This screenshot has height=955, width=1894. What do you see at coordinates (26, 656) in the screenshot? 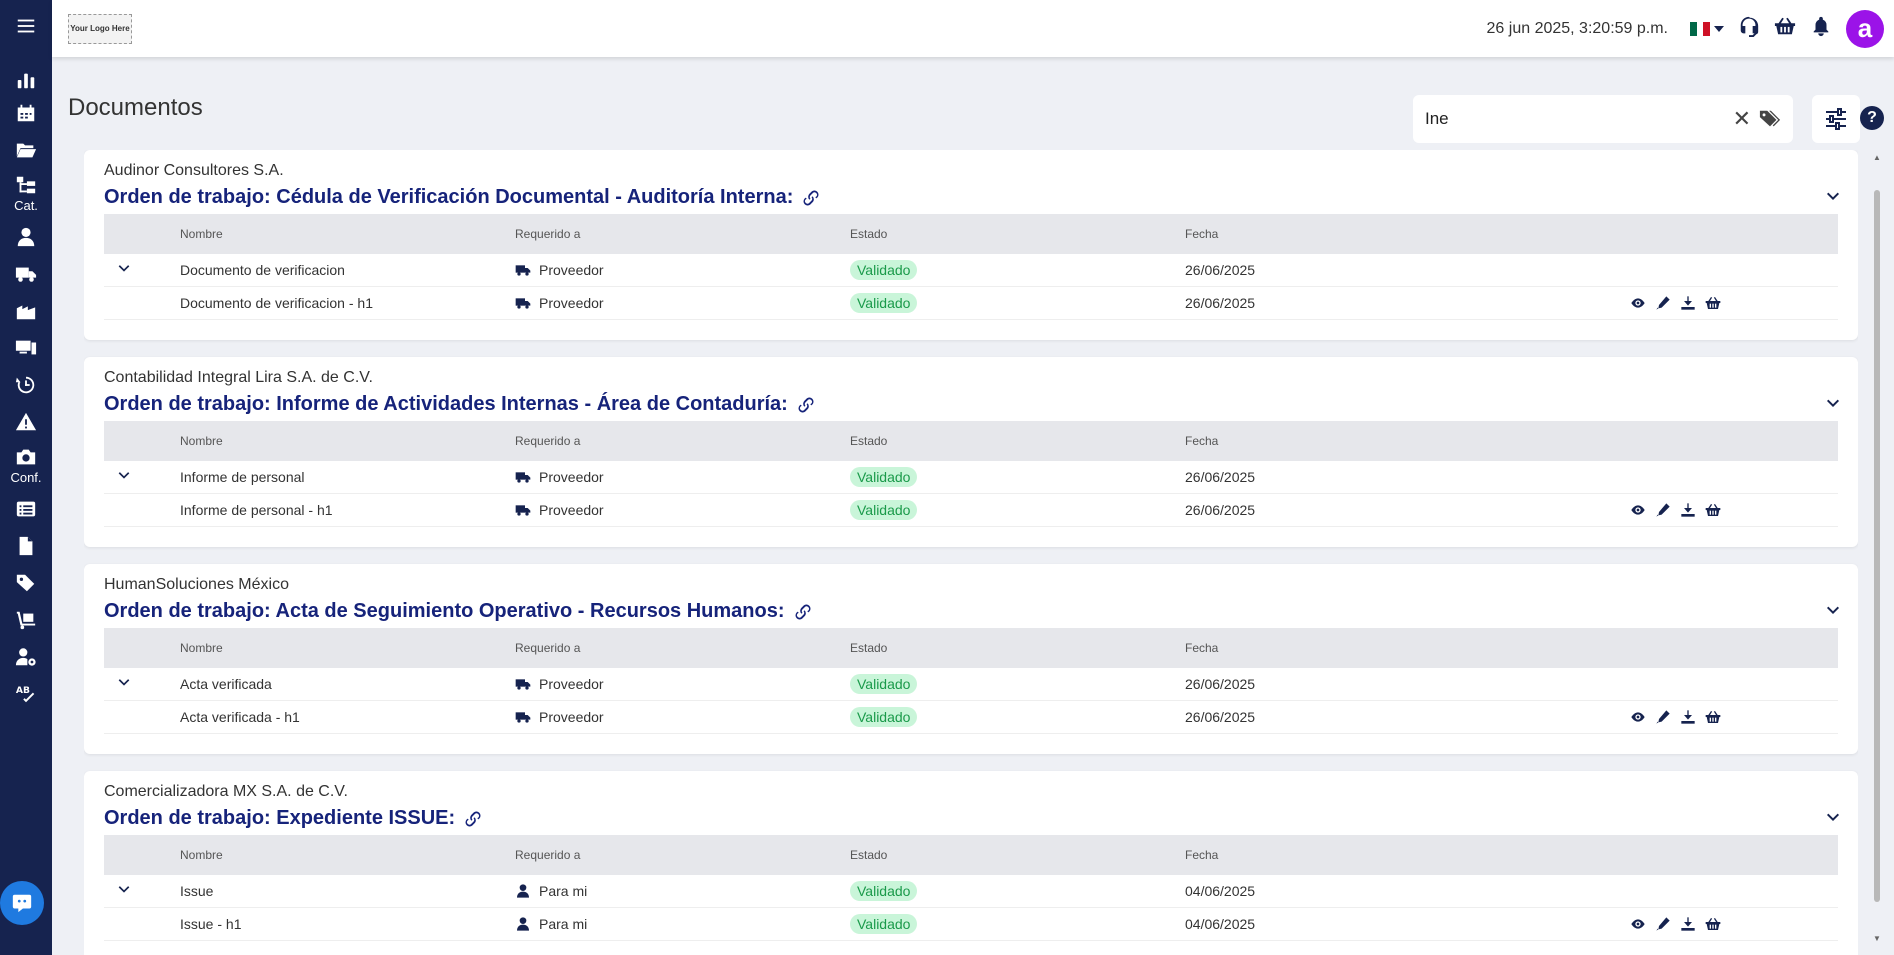
I see `sidebar-item-user-settings` at bounding box center [26, 656].